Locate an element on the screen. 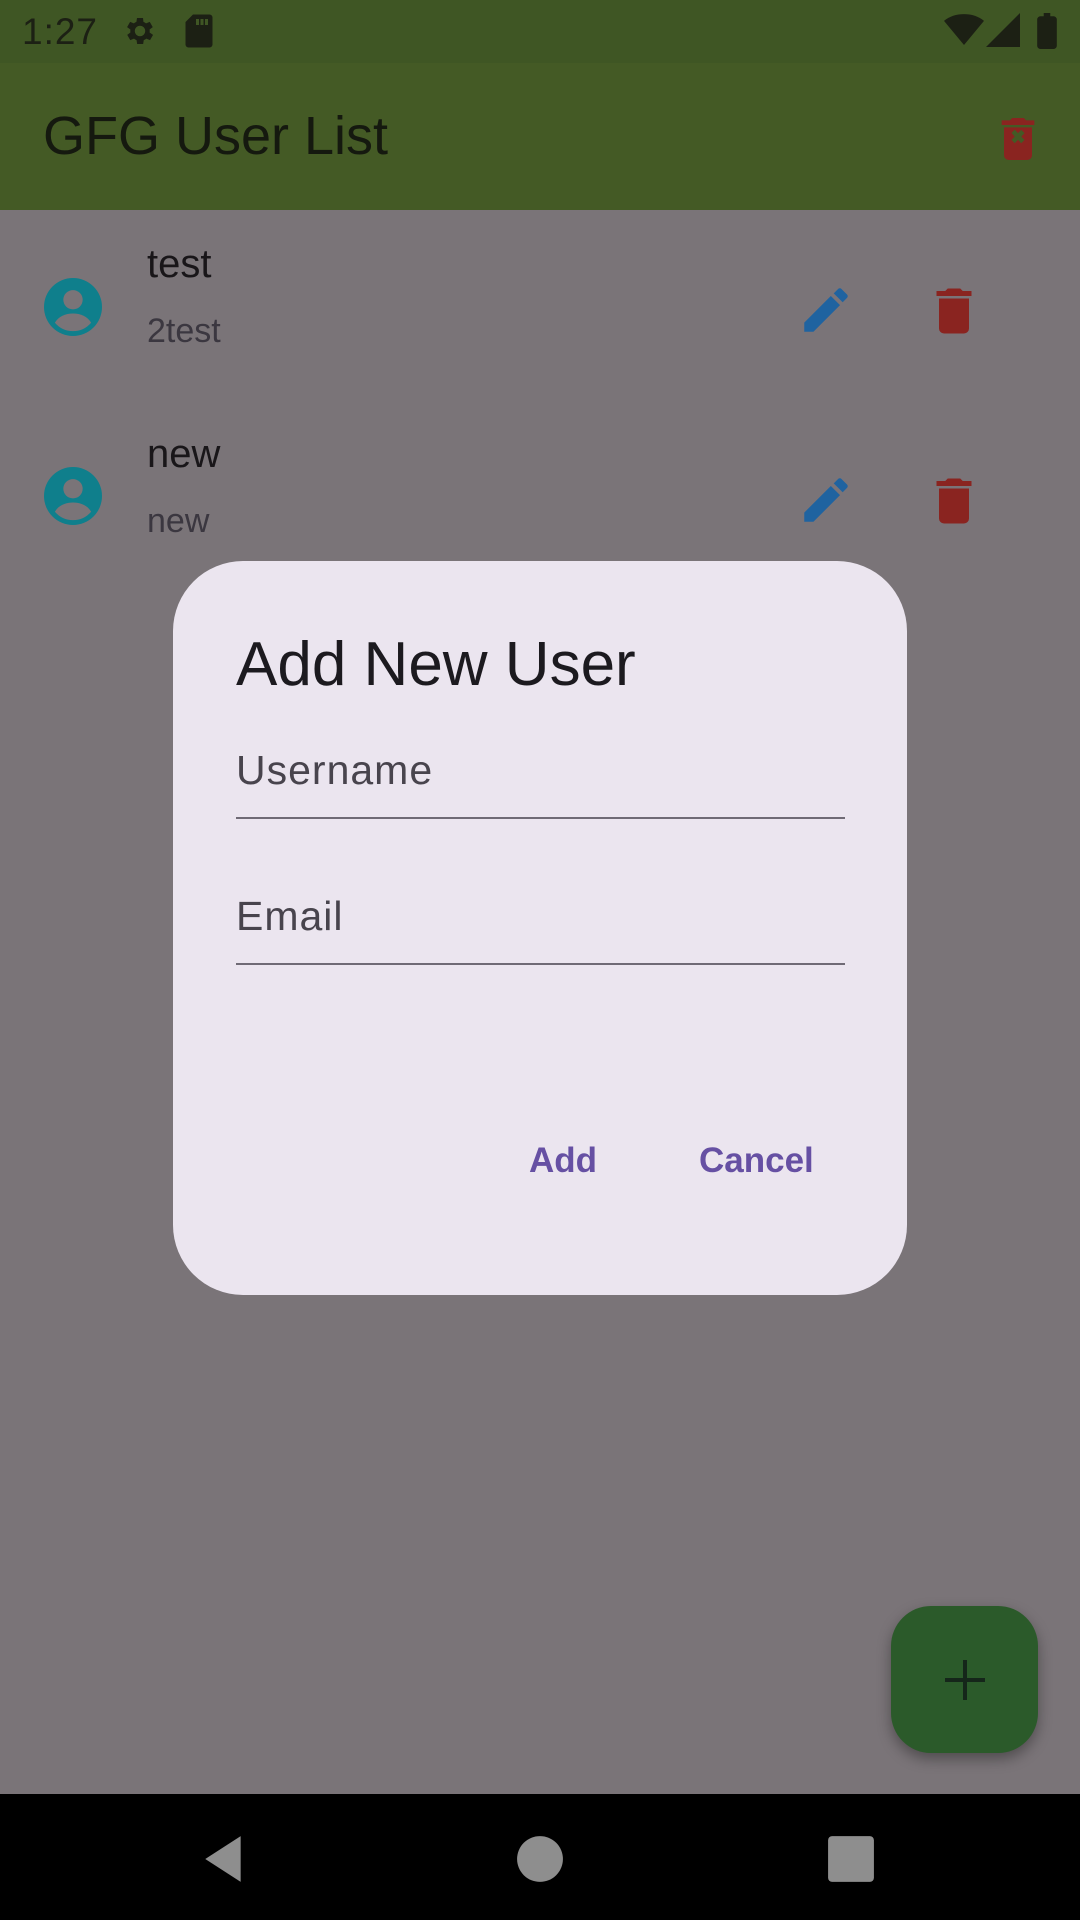 The width and height of the screenshot is (1080, 1920). add-icon is located at coordinates (965, 1680).